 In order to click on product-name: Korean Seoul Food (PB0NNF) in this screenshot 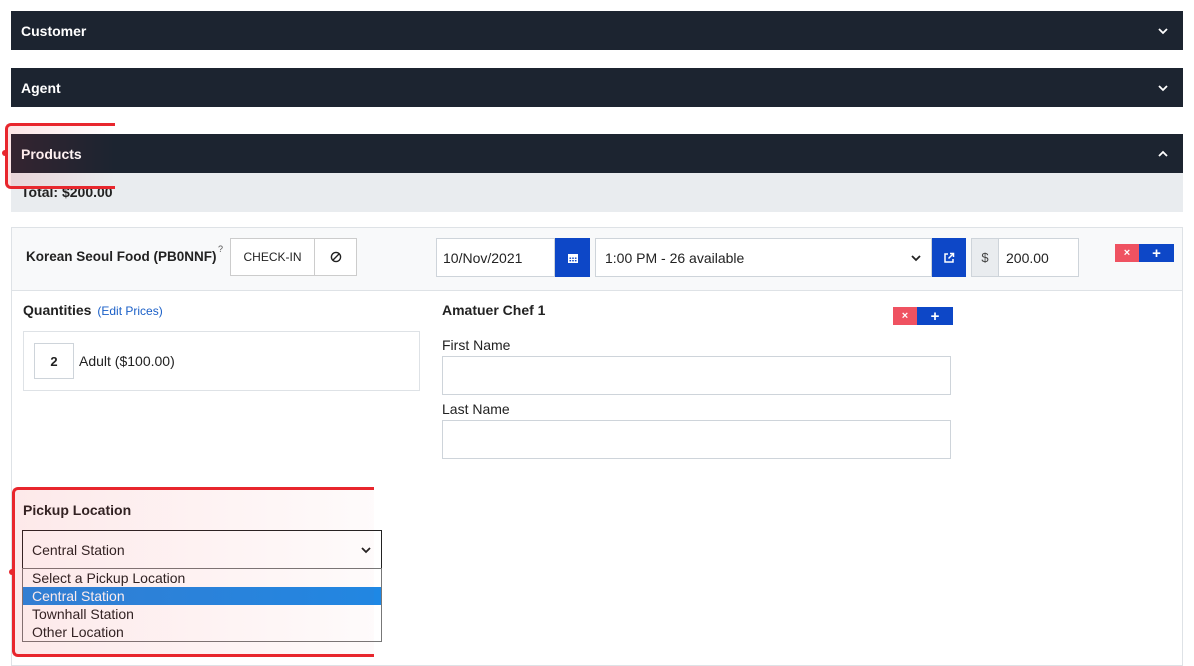, I will do `click(121, 256)`.